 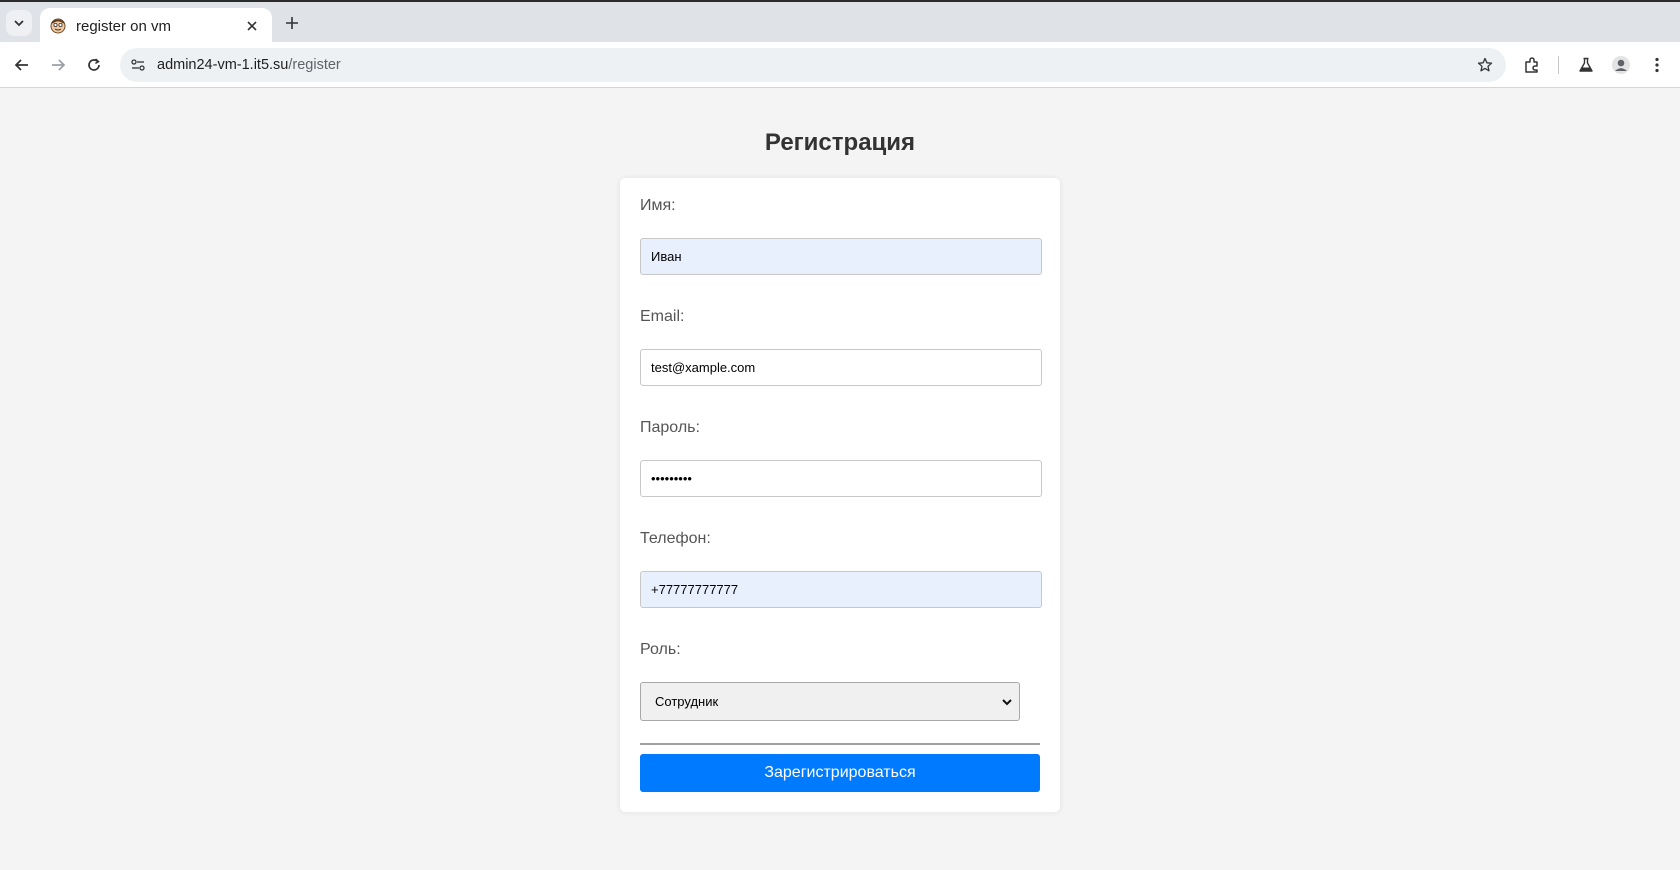 I want to click on close-icon, so click(x=252, y=26).